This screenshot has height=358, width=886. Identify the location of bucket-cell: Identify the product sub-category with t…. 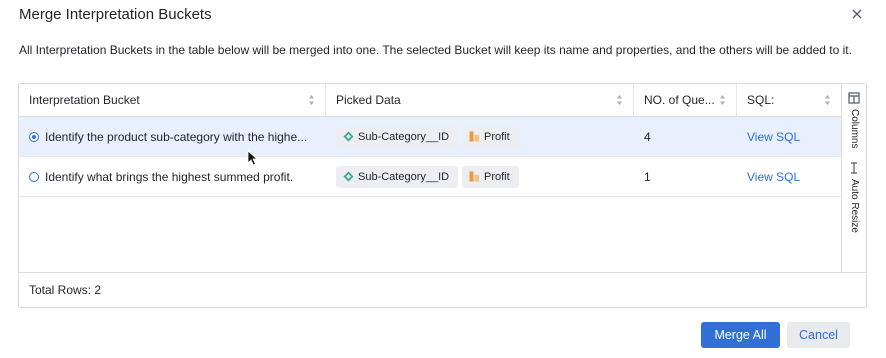
(172, 137).